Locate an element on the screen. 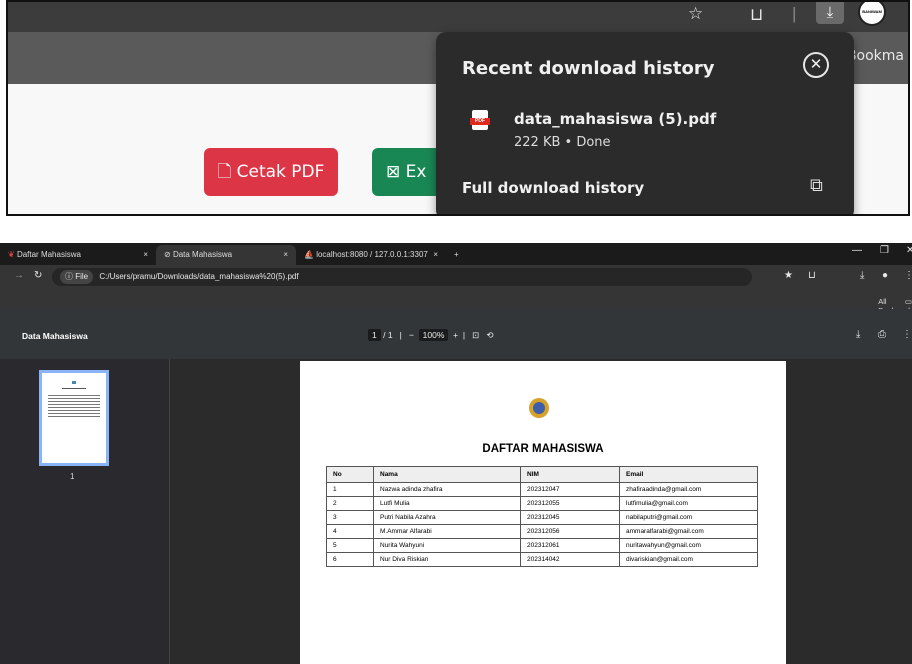 This screenshot has height=664, width=912. star-icon: ☆ is located at coordinates (695, 14).